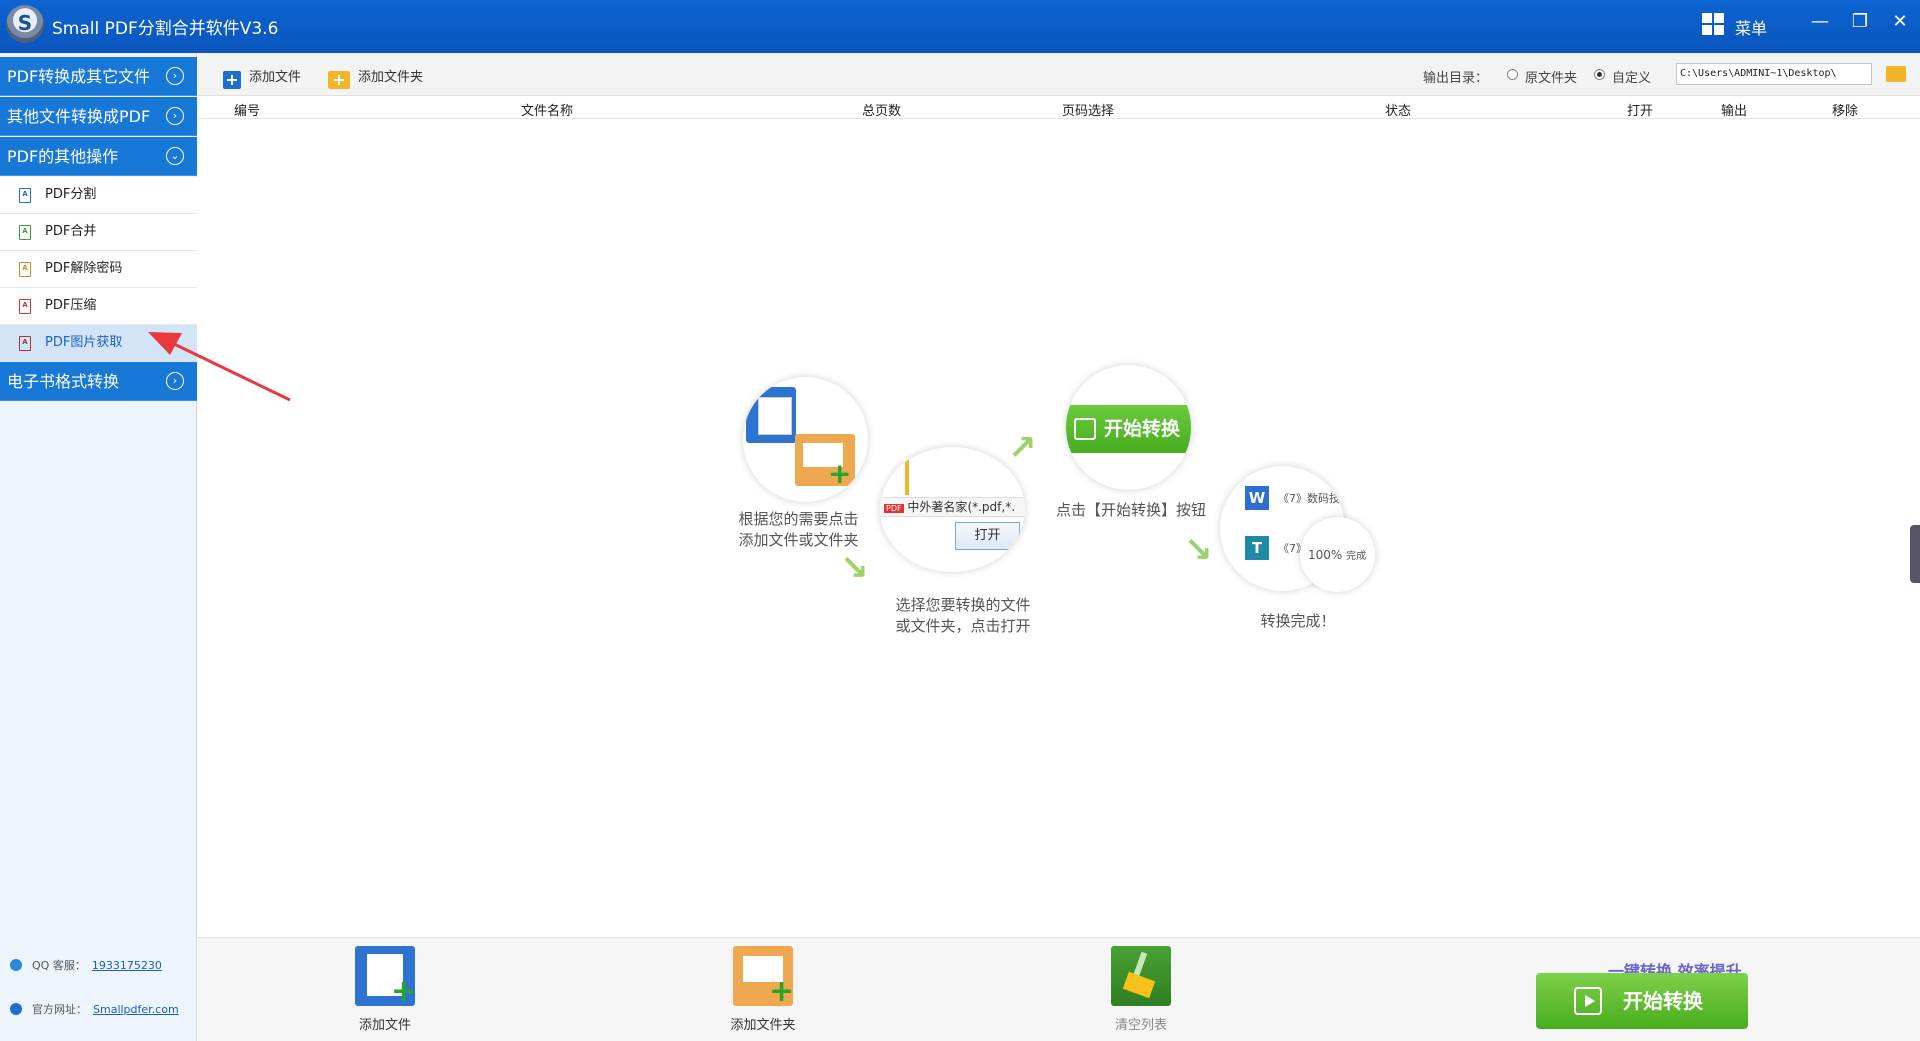 Image resolution: width=1920 pixels, height=1041 pixels. What do you see at coordinates (1130, 510) in the screenshot?
I see `guide-step3-text: 点击【开始转换】按钮` at bounding box center [1130, 510].